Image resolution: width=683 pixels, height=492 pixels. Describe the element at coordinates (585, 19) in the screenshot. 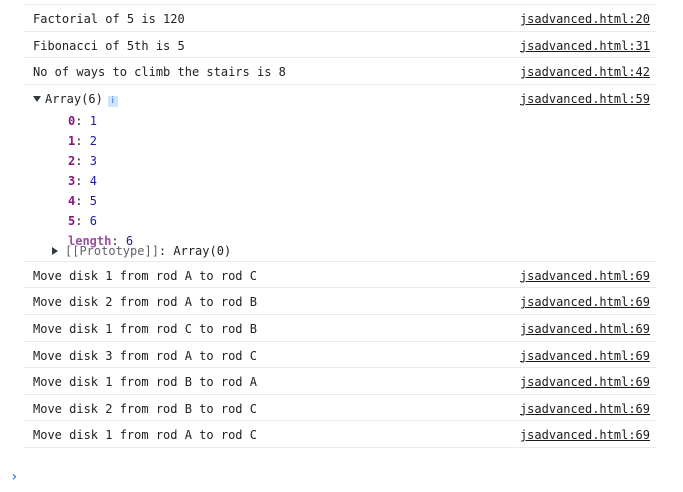

I see `source-link: jsadvanced.html:20` at that location.